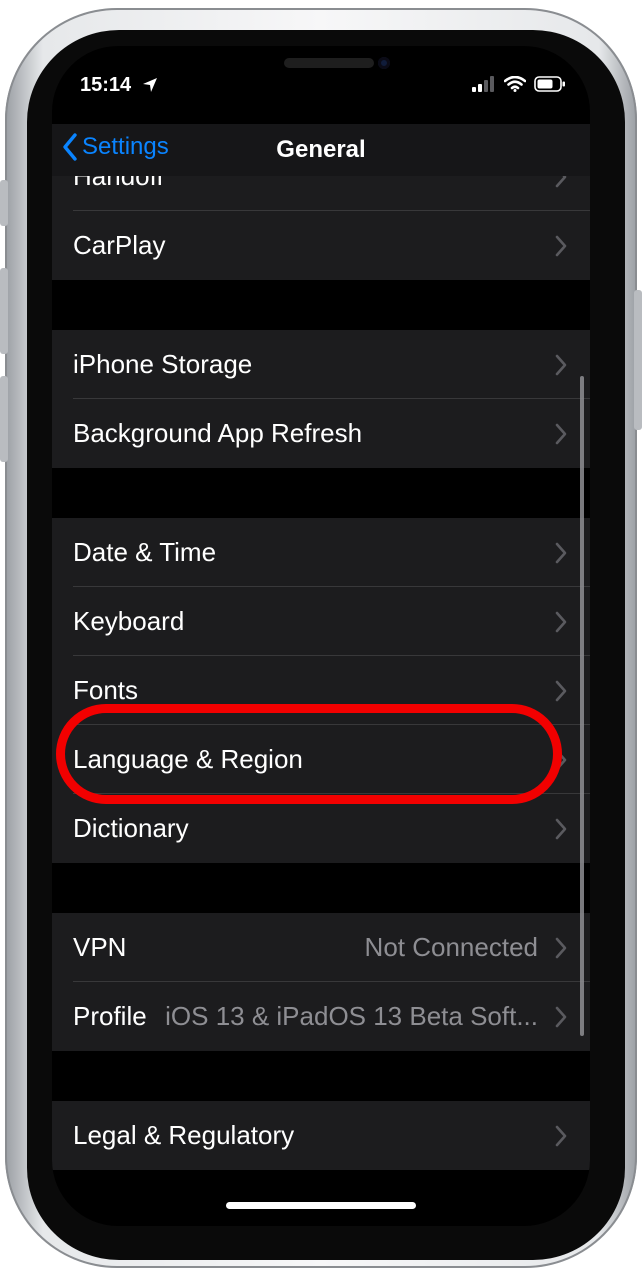 This screenshot has height=1274, width=642. Describe the element at coordinates (638, 360) in the screenshot. I see `power-button` at that location.